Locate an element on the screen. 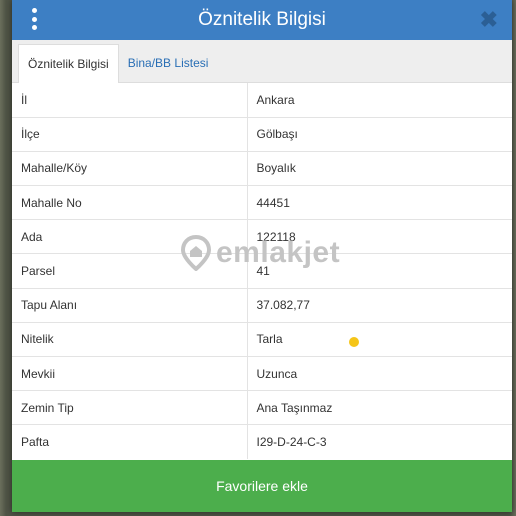  table-row: Tapu Alanı 37.082,77 is located at coordinates (262, 305).